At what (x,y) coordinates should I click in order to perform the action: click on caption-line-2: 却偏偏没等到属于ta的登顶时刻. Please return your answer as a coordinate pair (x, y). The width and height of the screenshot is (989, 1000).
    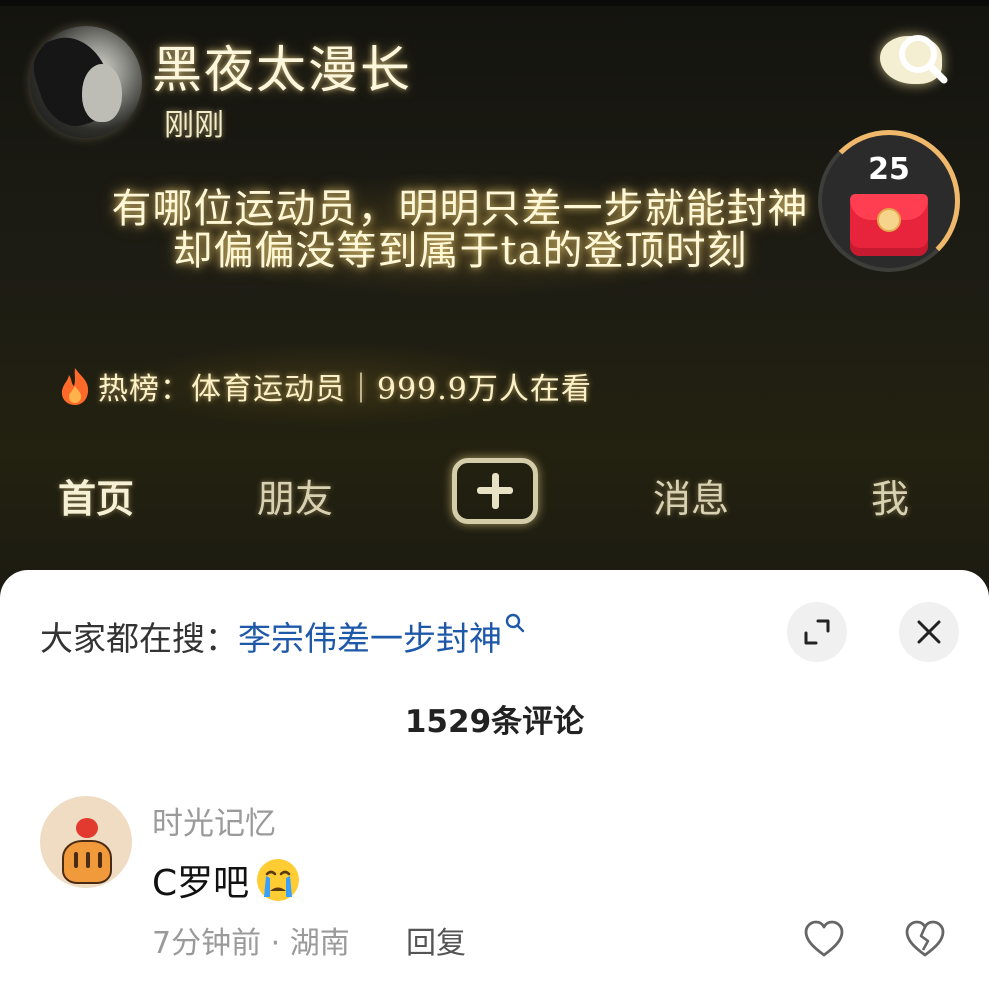
    Looking at the image, I should click on (460, 251).